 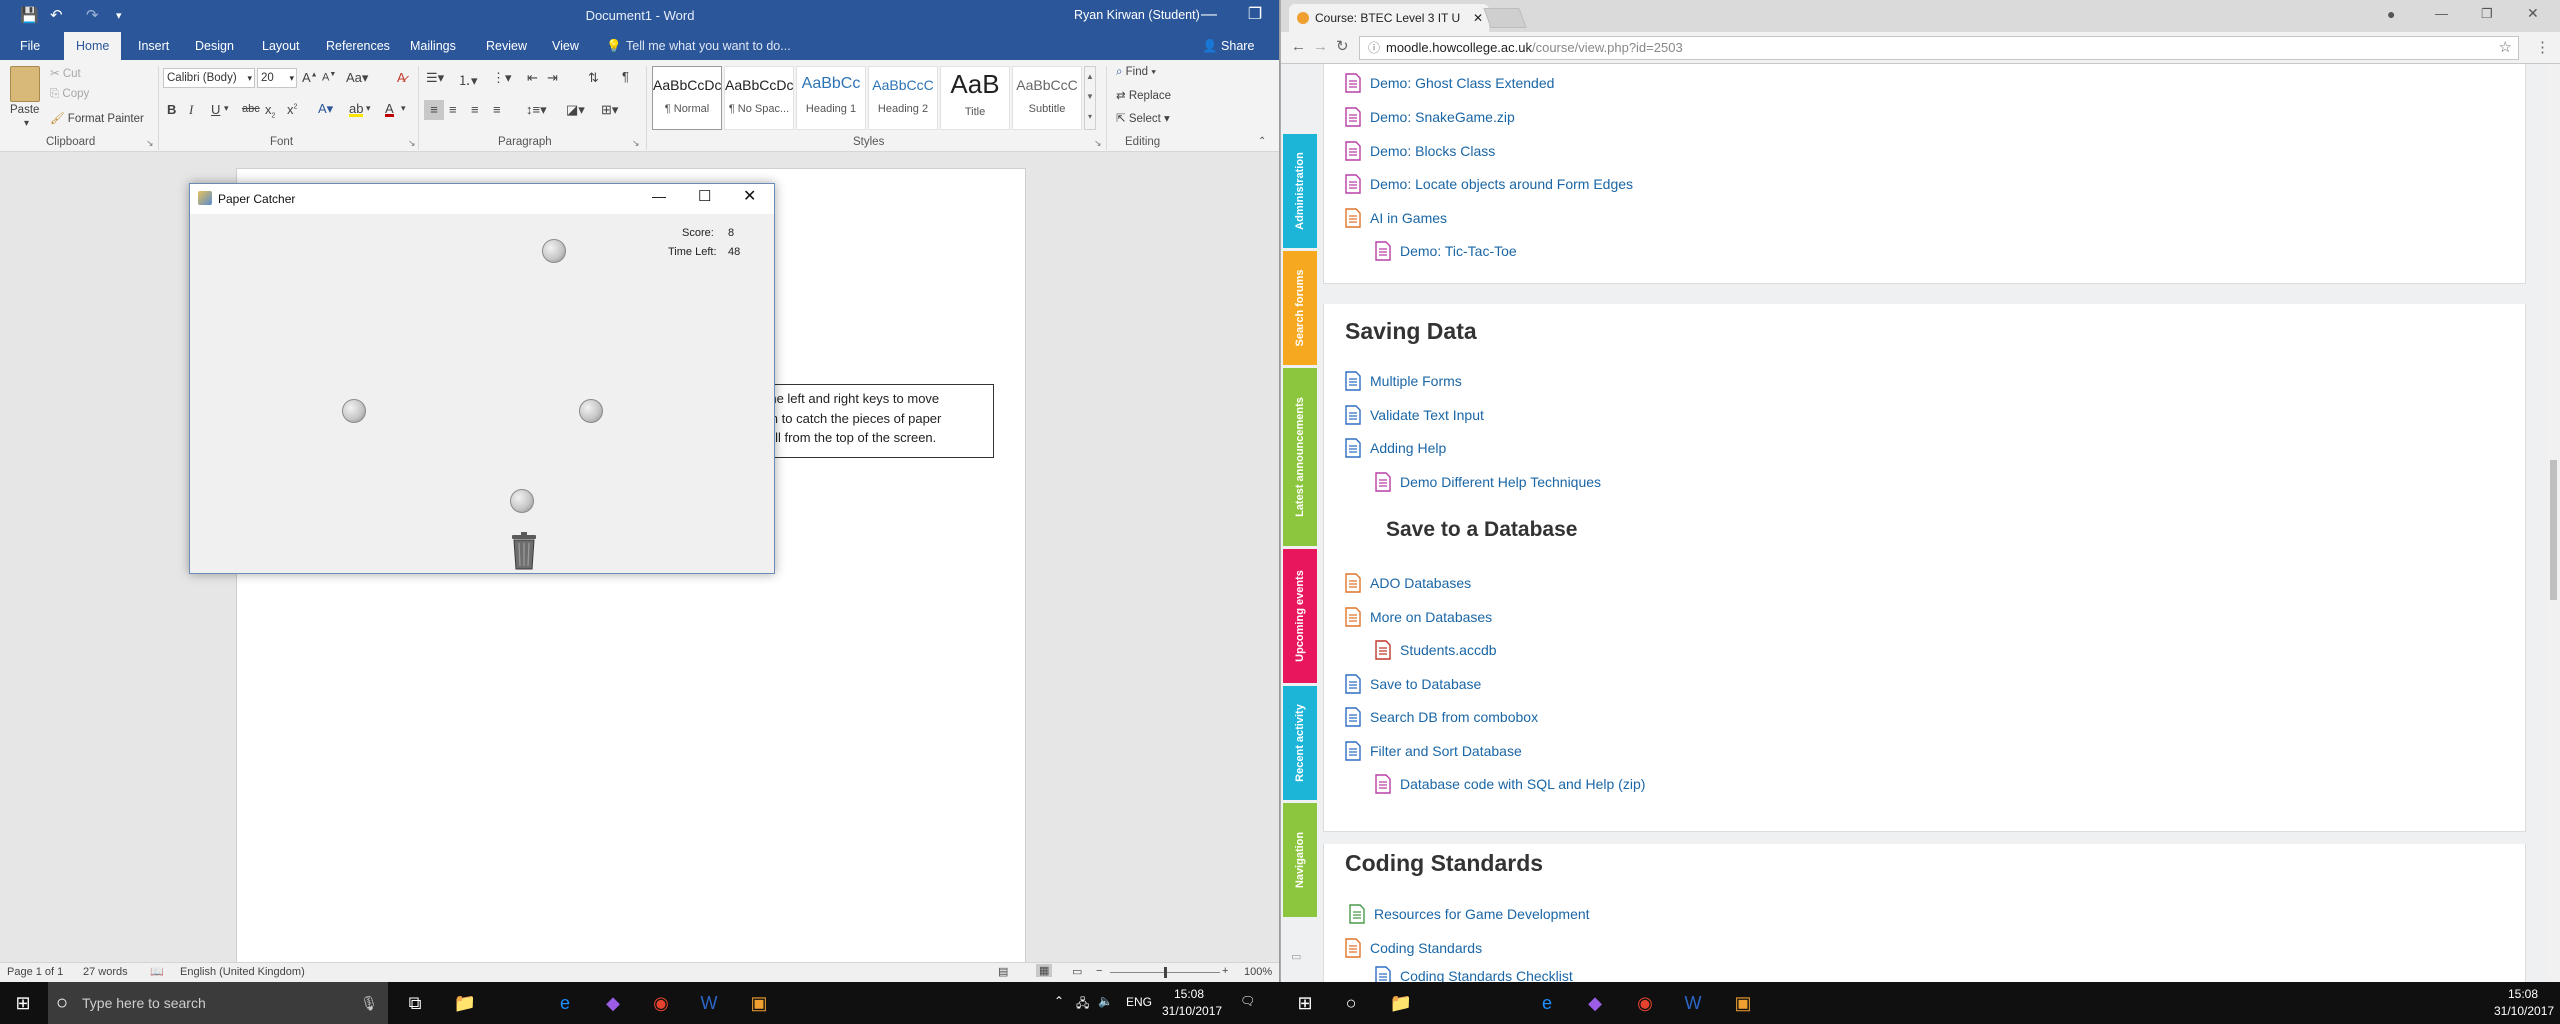 I want to click on maximize-icon: ☐, so click(x=704, y=196).